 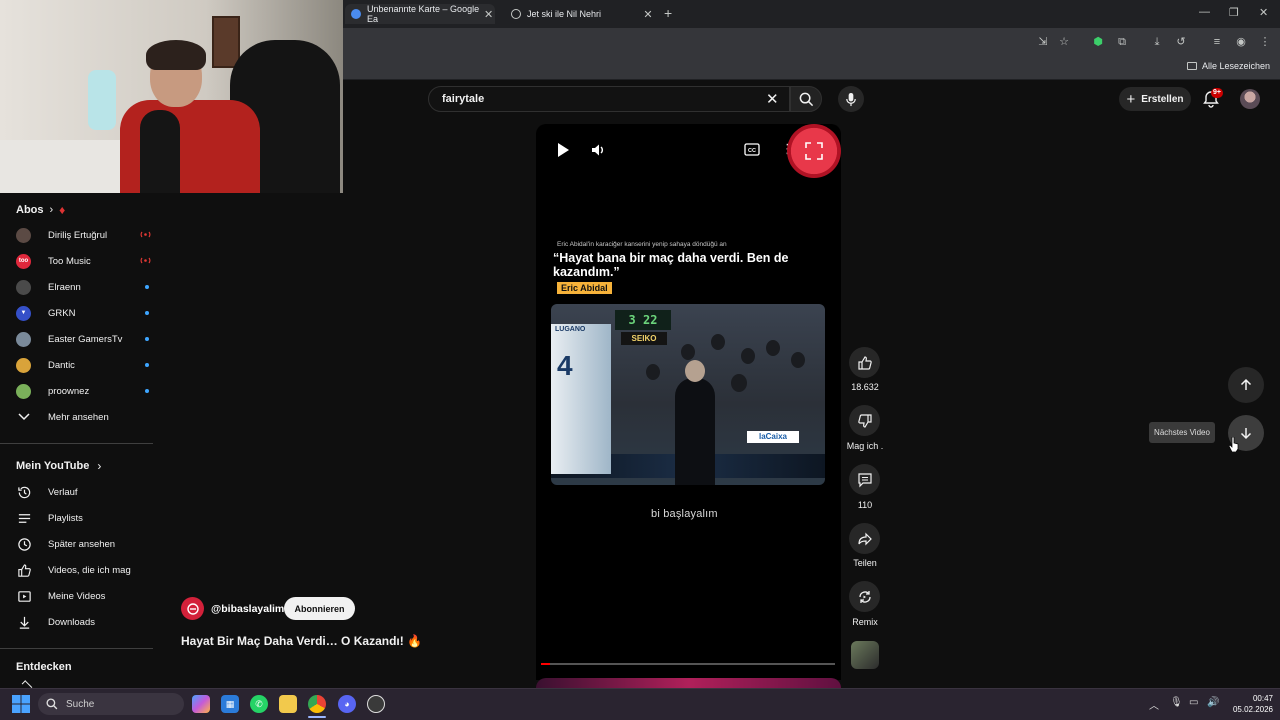 I want to click on streamer-sleeve, so click(x=160, y=151).